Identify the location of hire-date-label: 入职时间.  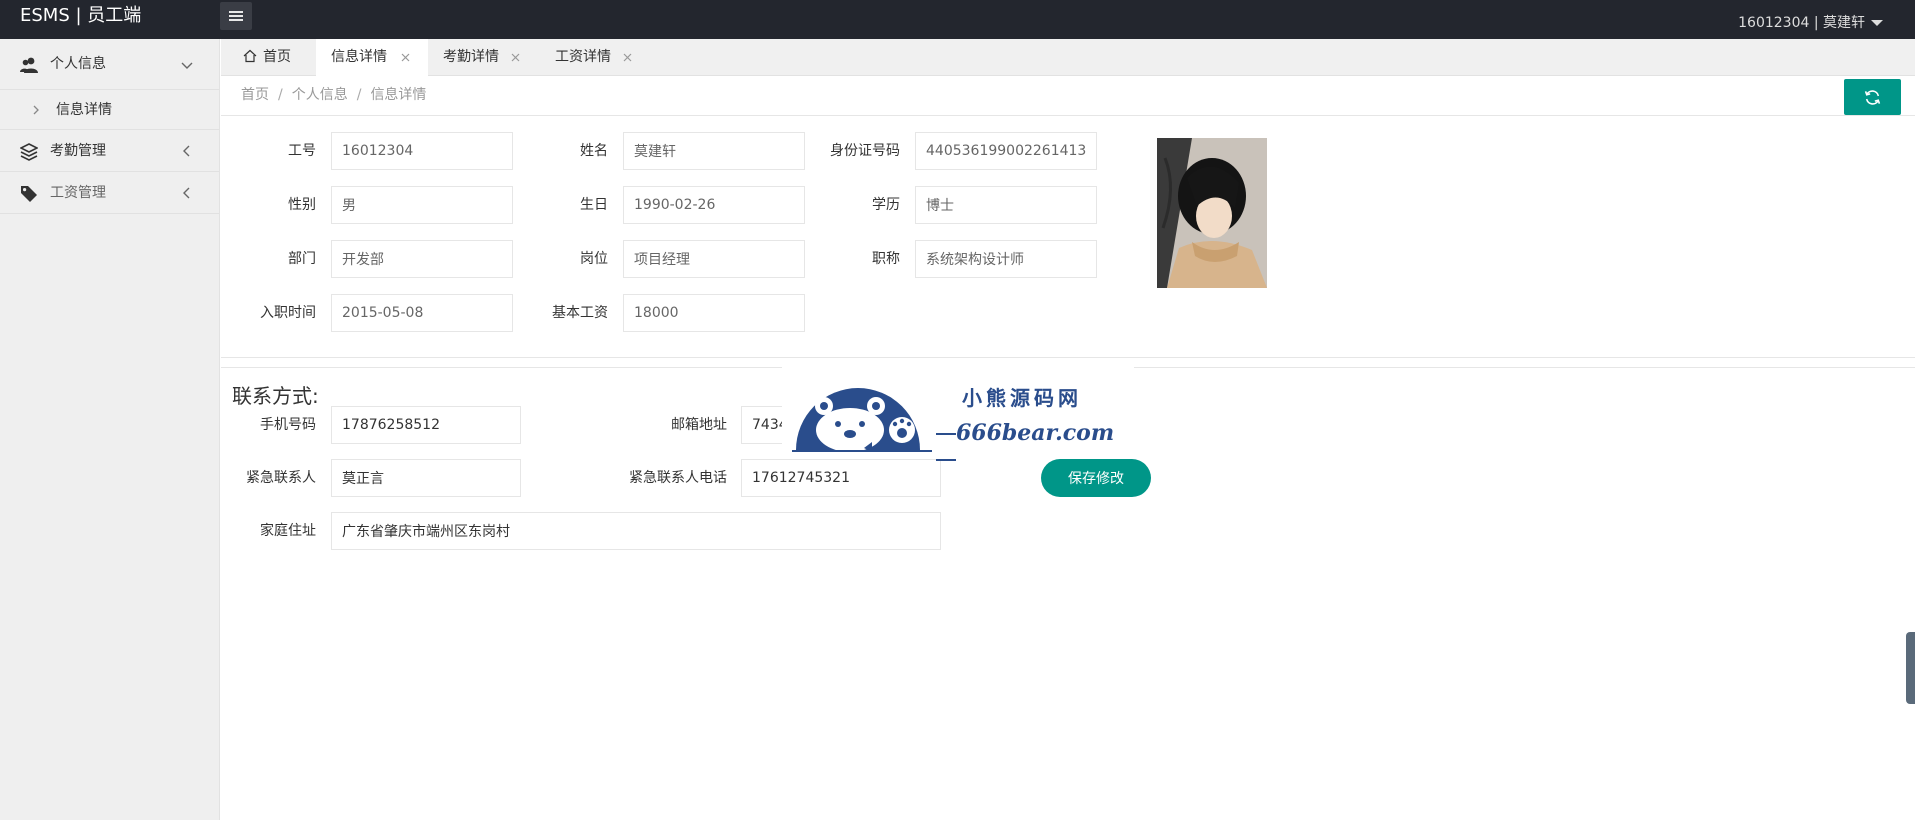
(288, 313).